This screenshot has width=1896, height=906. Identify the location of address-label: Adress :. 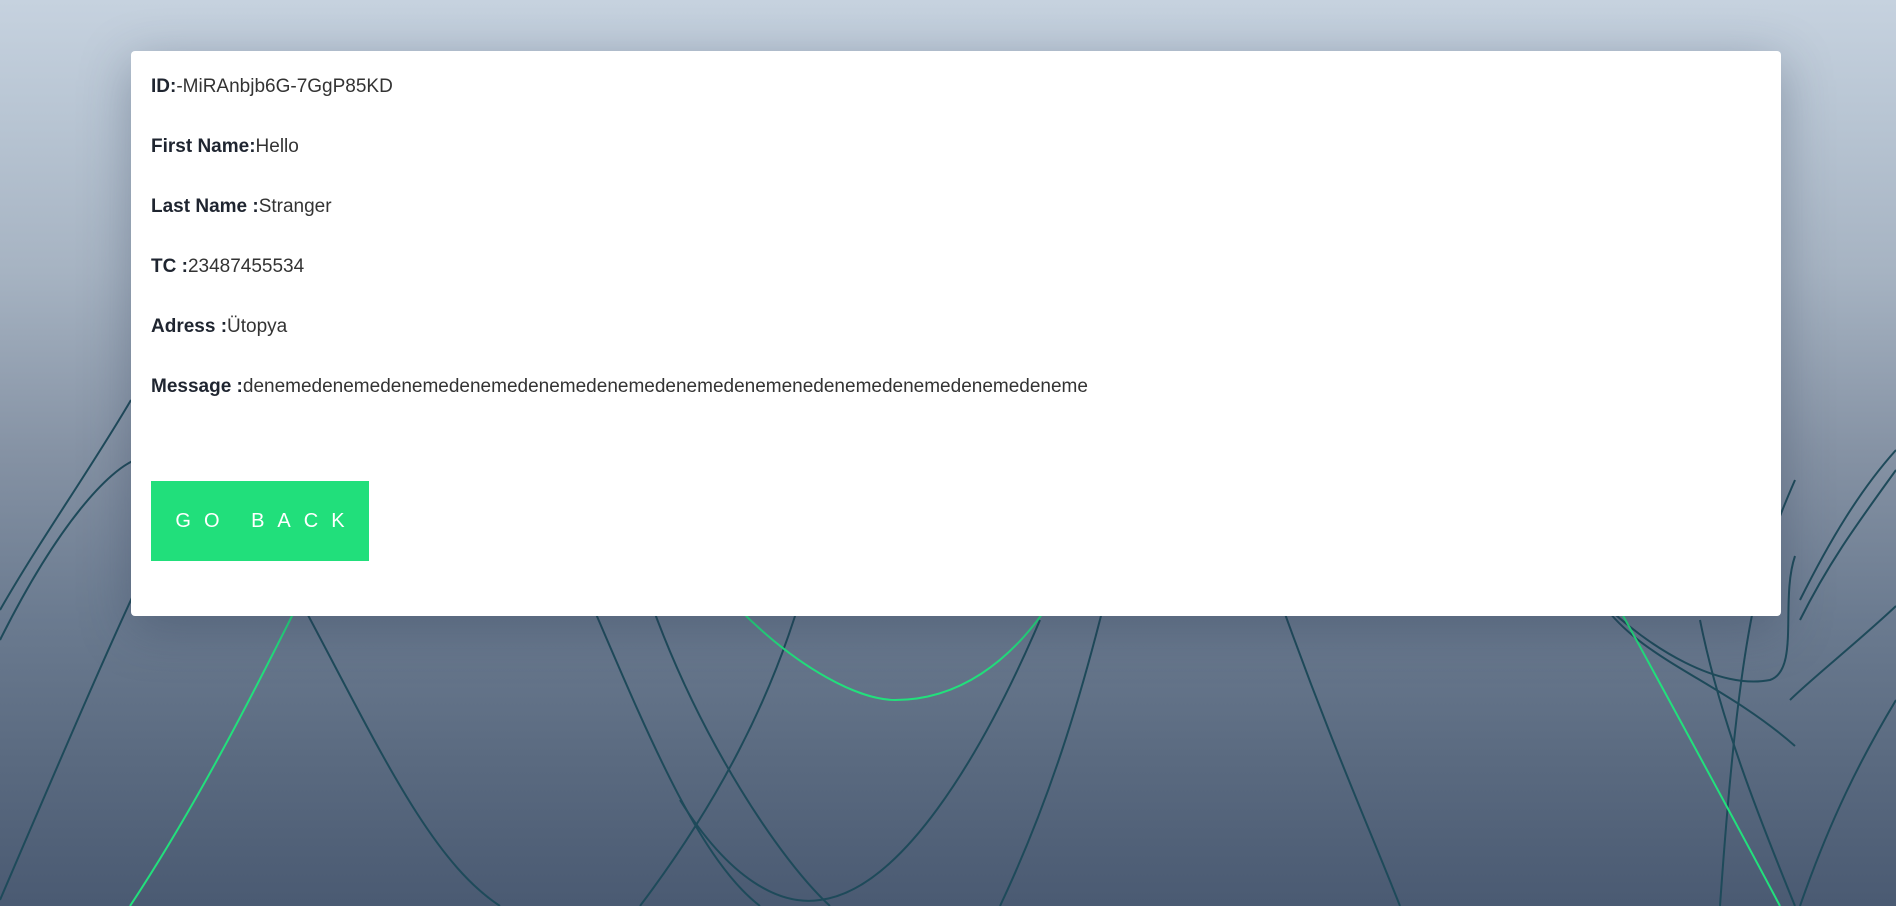
(189, 326).